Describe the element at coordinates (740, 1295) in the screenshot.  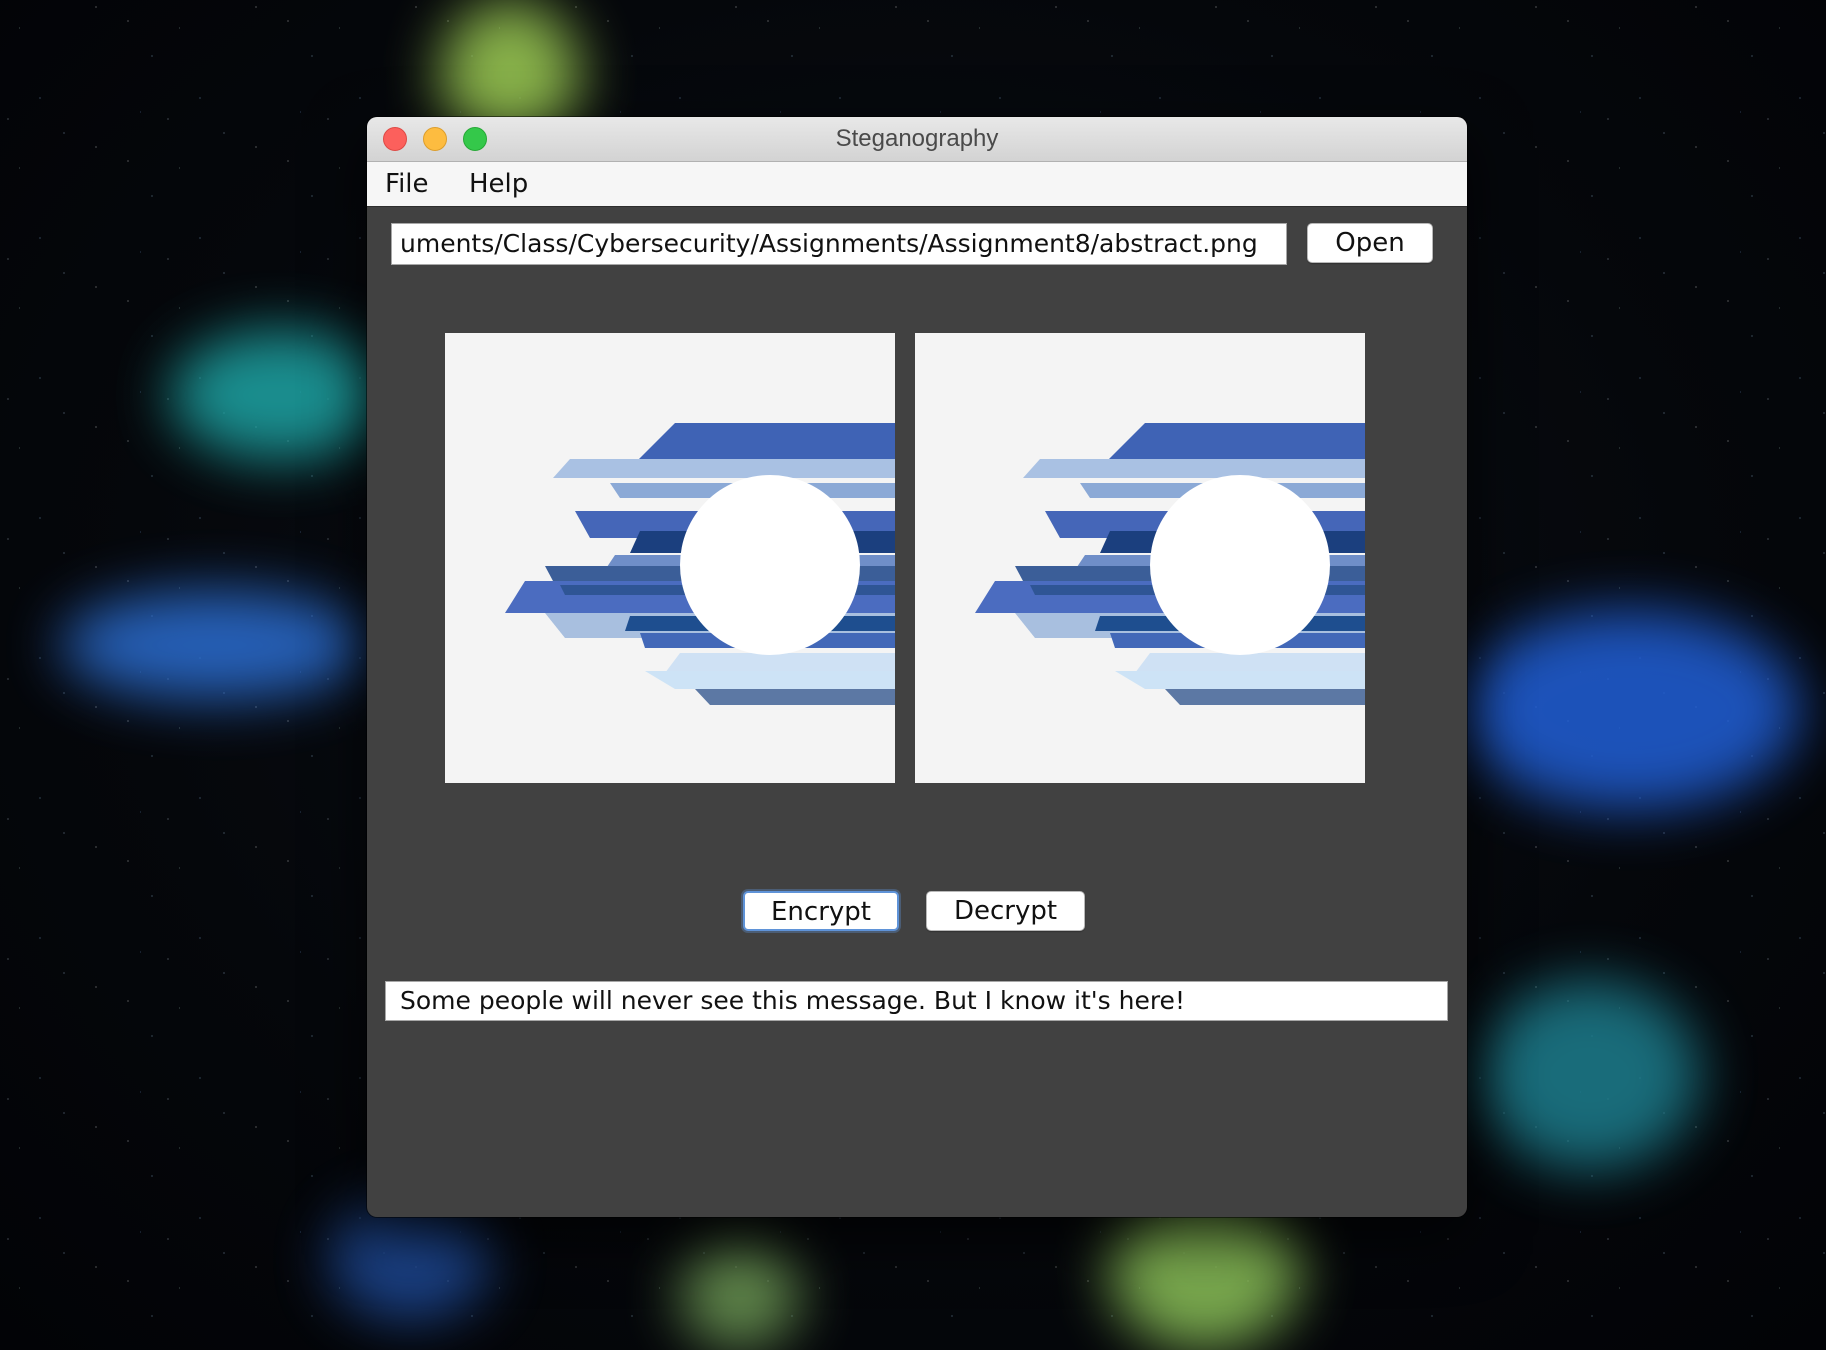
I see `green-smoke-bottom-left` at that location.